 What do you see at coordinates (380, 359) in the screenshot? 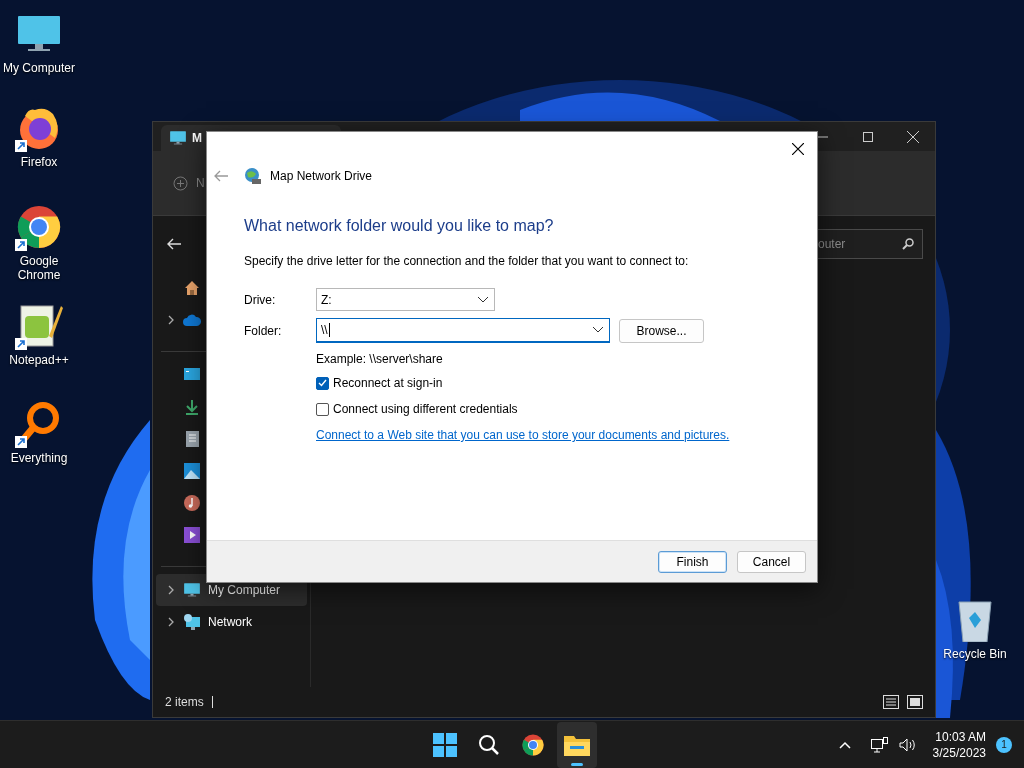
I see `example-text: Example: \\server\share` at bounding box center [380, 359].